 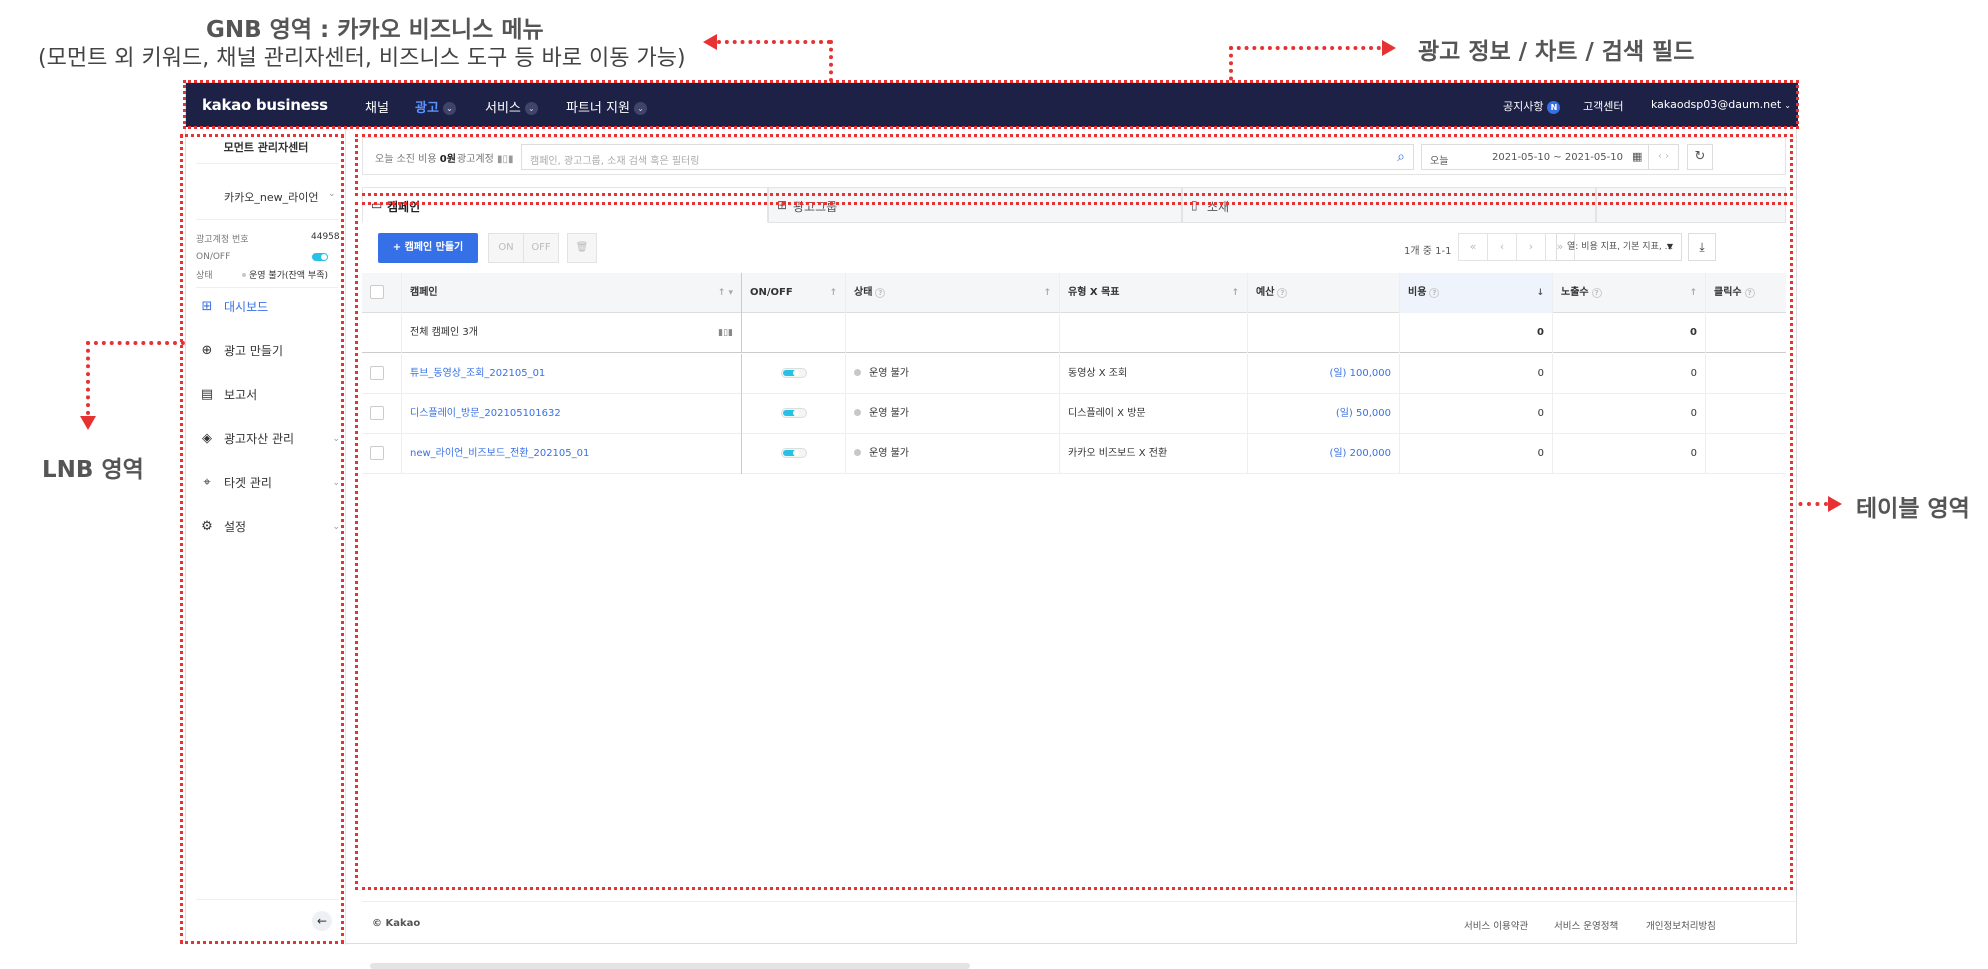 I want to click on annotation-box-adinfo, so click(x=1074, y=165).